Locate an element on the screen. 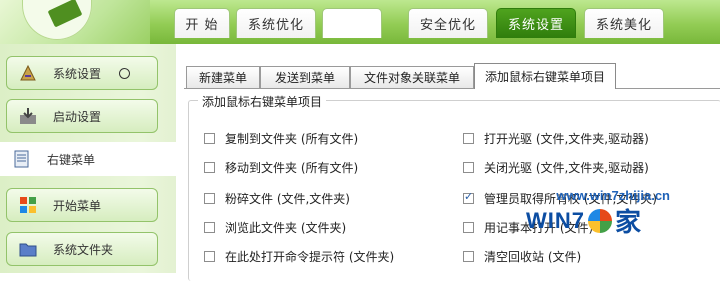  option-shred-file: 粉碎文件 (文件,文件夹) is located at coordinates (277, 198).